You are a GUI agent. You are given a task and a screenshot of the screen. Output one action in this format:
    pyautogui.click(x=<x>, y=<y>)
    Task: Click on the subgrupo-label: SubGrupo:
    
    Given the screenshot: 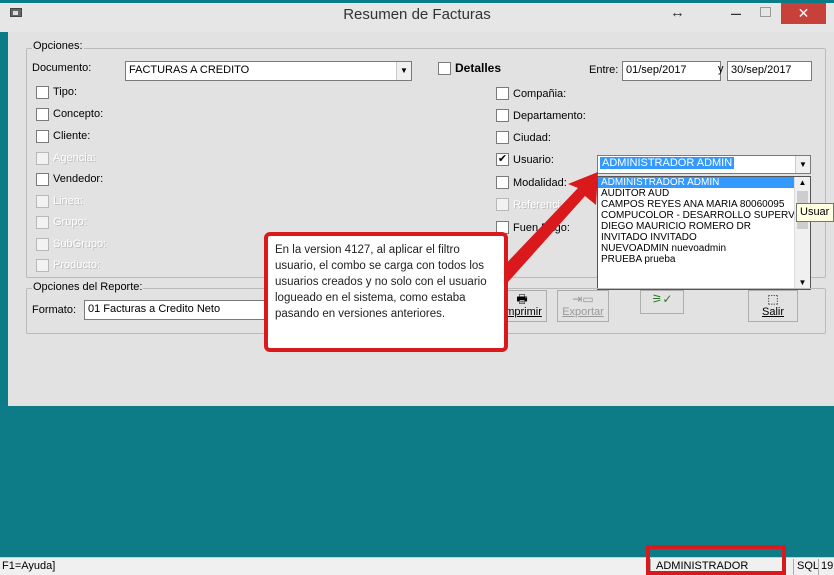 What is the action you would take?
    pyautogui.click(x=80, y=244)
    